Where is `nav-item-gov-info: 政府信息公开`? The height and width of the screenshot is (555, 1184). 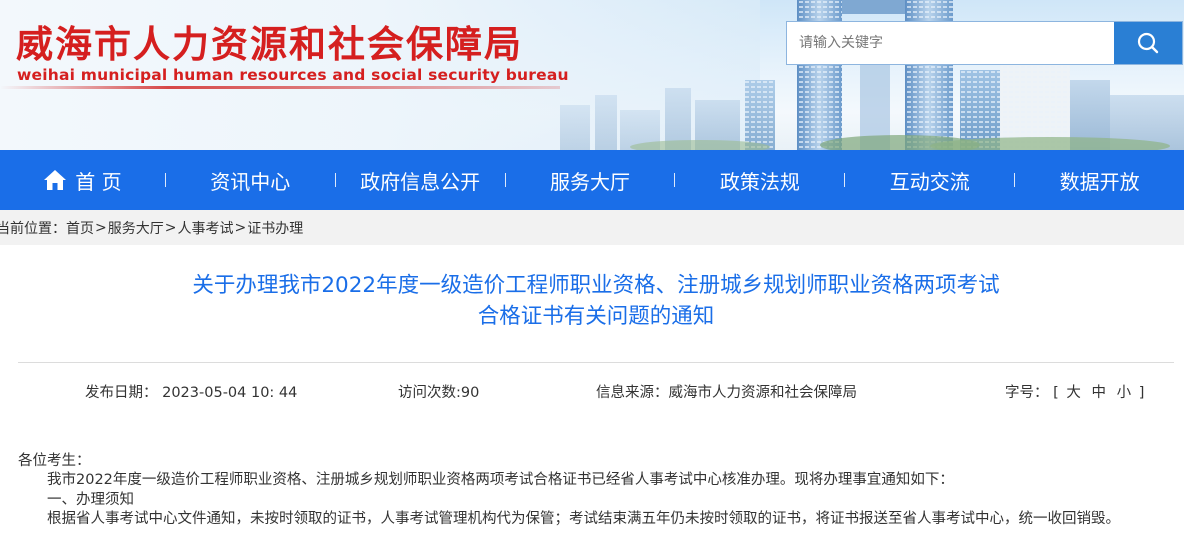 nav-item-gov-info: 政府信息公开 is located at coordinates (420, 180).